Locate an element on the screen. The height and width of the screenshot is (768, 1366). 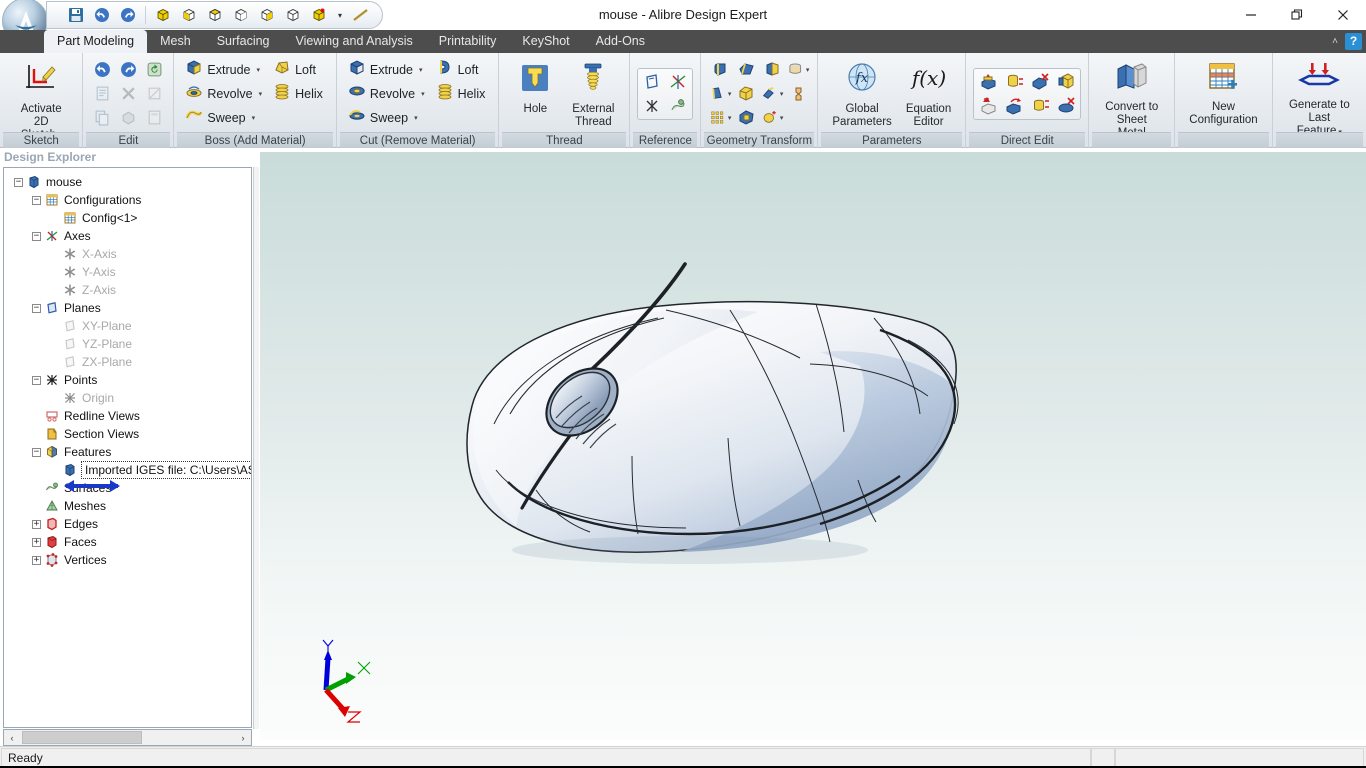
tree-item-xy-plane: XY-Plane is located at coordinates (127, 326).